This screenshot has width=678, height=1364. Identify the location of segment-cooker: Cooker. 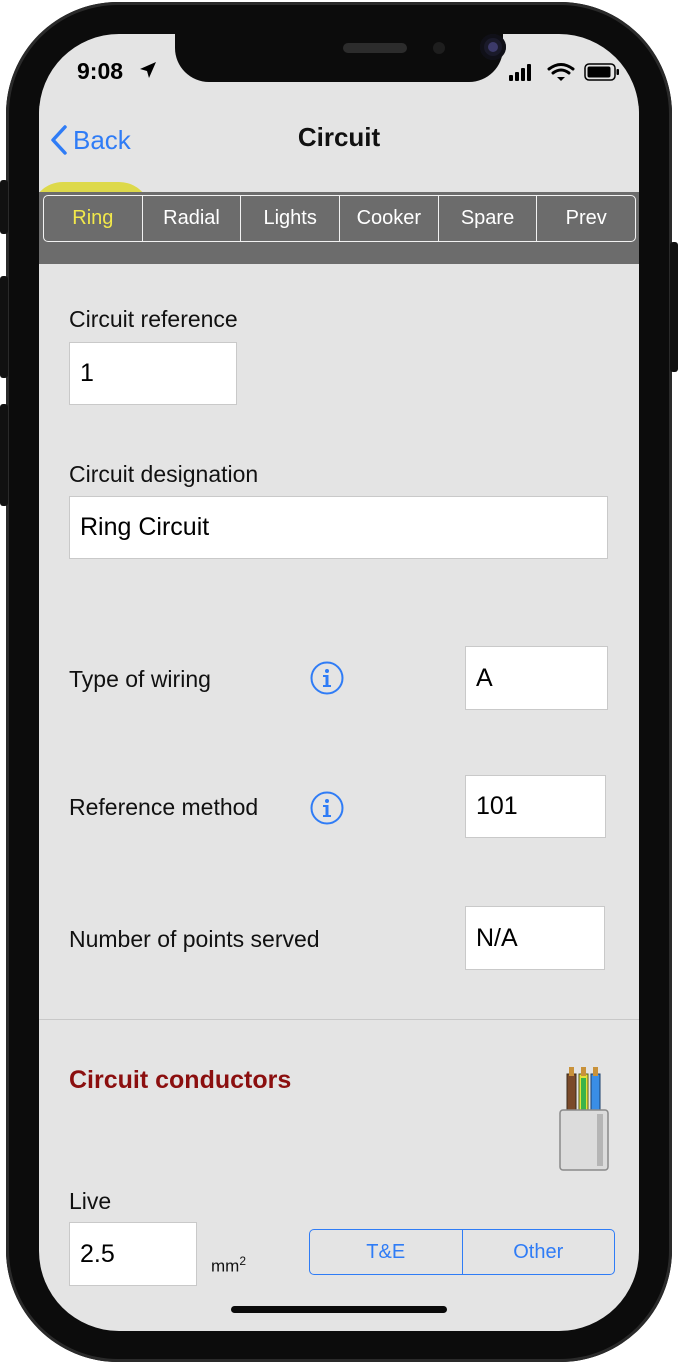
(389, 218).